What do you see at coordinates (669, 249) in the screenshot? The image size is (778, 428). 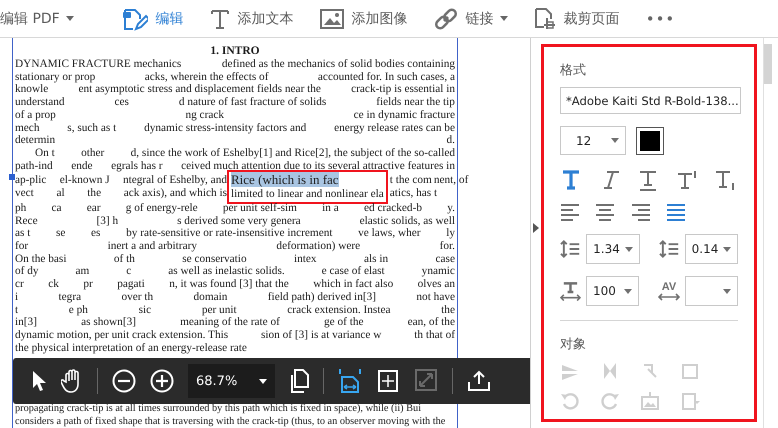 I see `paragraph-spacing-icon` at bounding box center [669, 249].